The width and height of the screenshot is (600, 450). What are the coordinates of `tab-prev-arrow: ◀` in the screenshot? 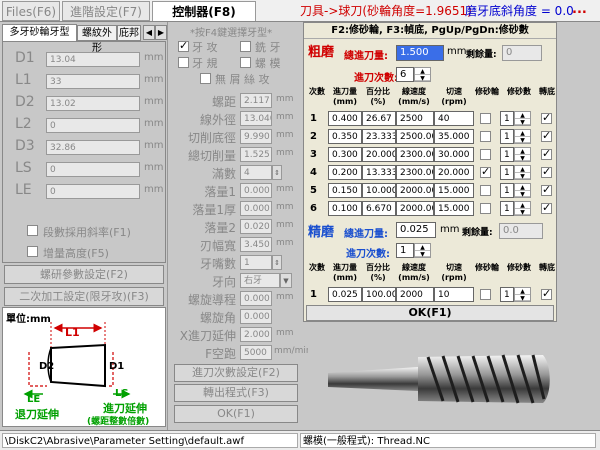 It's located at (149, 32).